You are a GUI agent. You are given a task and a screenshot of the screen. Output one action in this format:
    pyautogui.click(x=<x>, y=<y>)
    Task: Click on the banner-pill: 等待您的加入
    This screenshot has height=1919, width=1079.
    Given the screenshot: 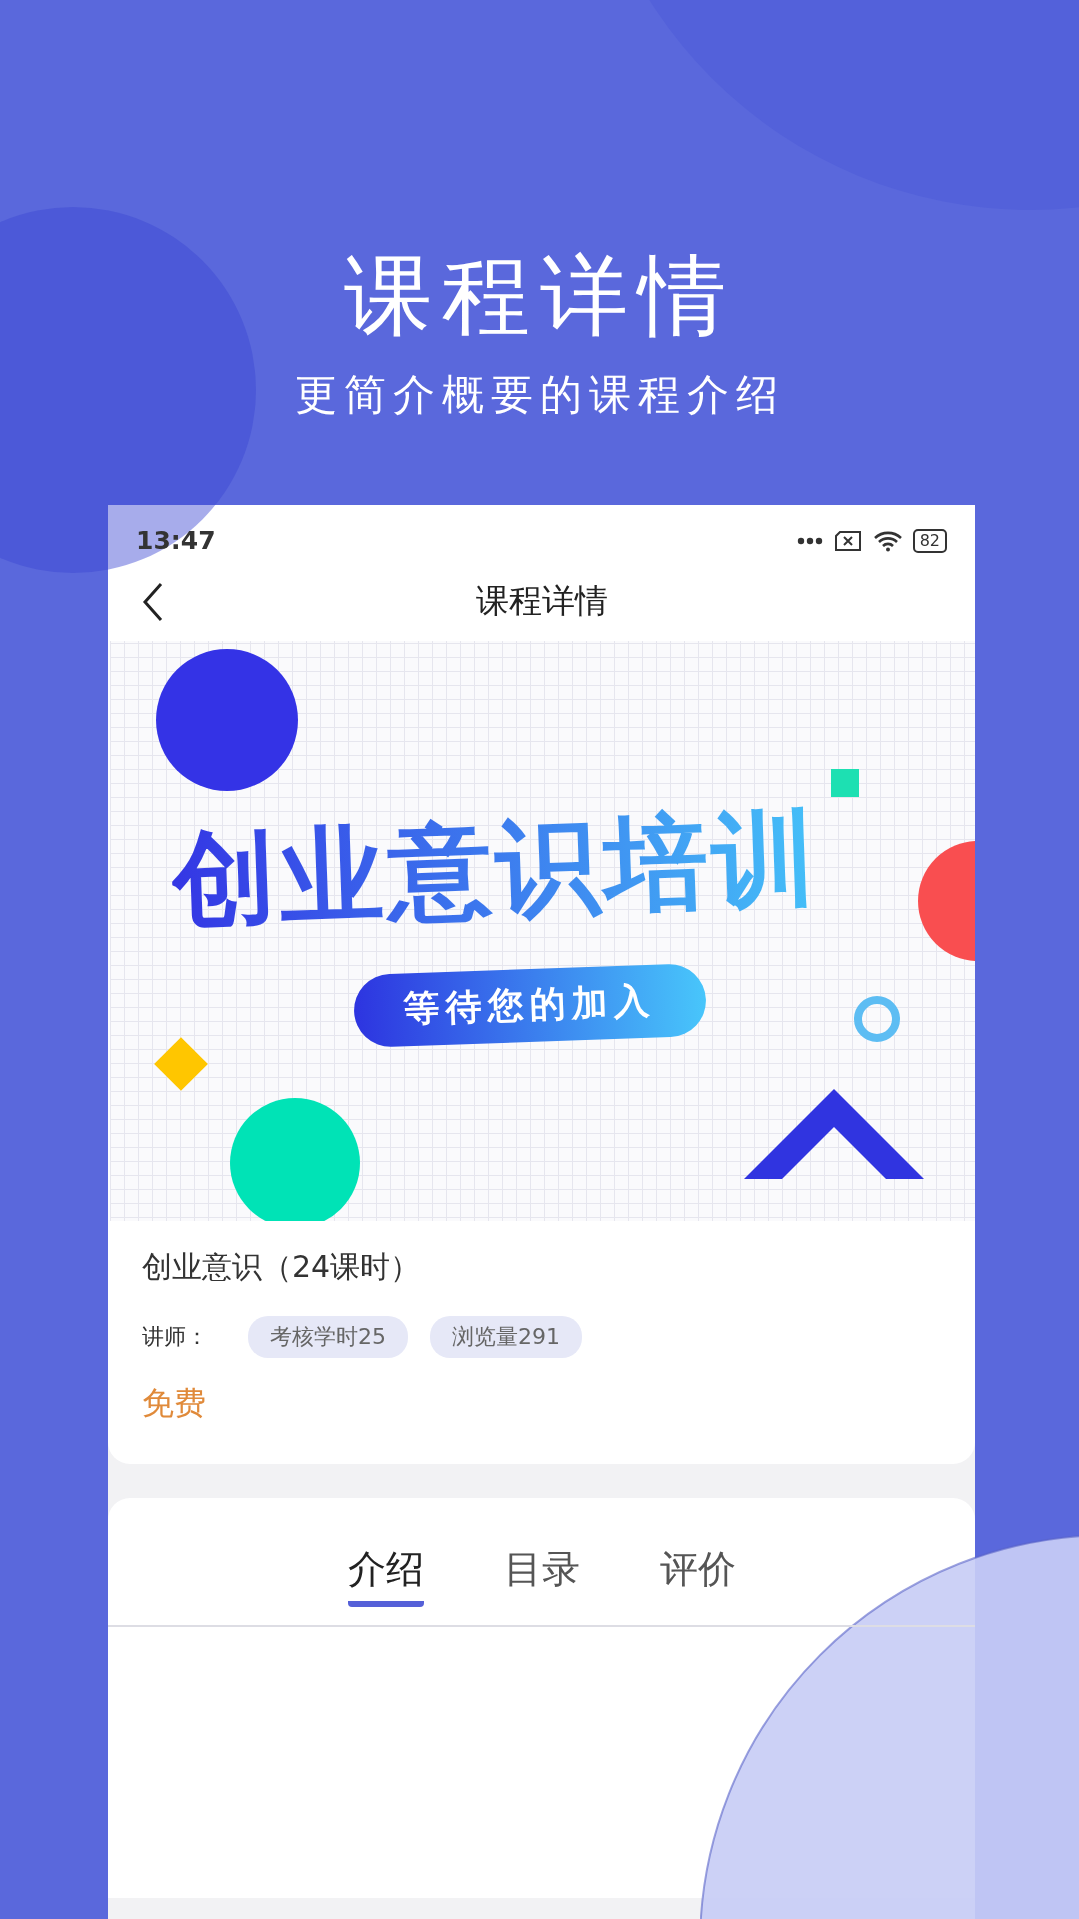 What is the action you would take?
    pyautogui.click(x=530, y=1005)
    